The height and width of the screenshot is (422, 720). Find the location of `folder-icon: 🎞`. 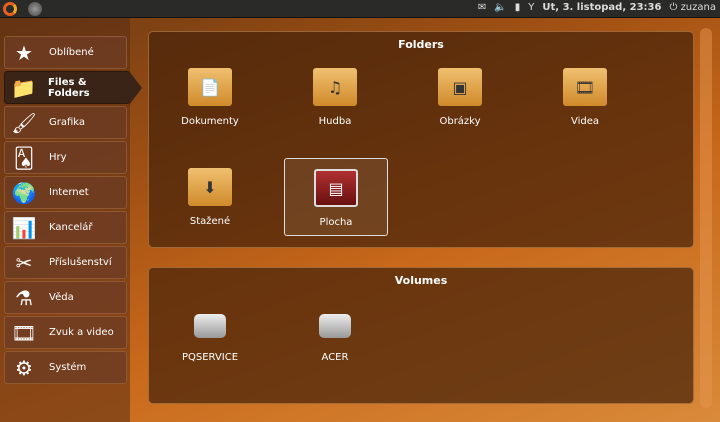

folder-icon: 🎞 is located at coordinates (585, 87).